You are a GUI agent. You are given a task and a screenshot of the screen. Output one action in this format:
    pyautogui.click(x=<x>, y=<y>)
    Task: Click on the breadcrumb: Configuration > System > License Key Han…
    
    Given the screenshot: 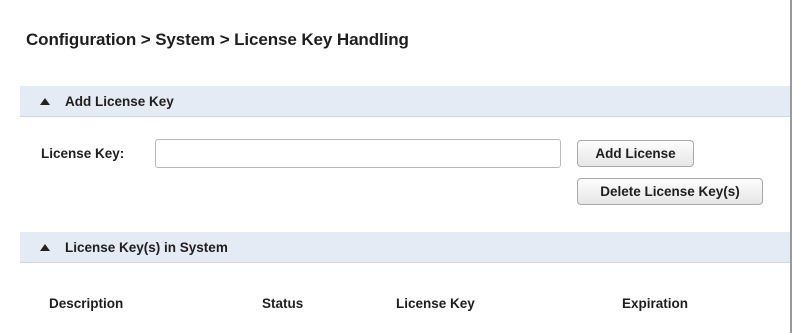 What is the action you would take?
    pyautogui.click(x=217, y=39)
    